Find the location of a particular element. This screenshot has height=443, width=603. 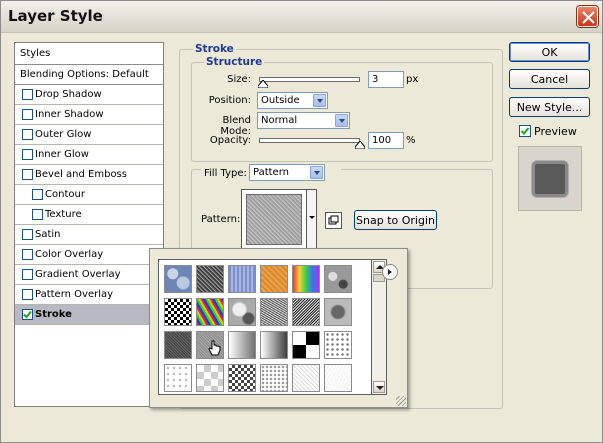

close-button is located at coordinates (587, 16).